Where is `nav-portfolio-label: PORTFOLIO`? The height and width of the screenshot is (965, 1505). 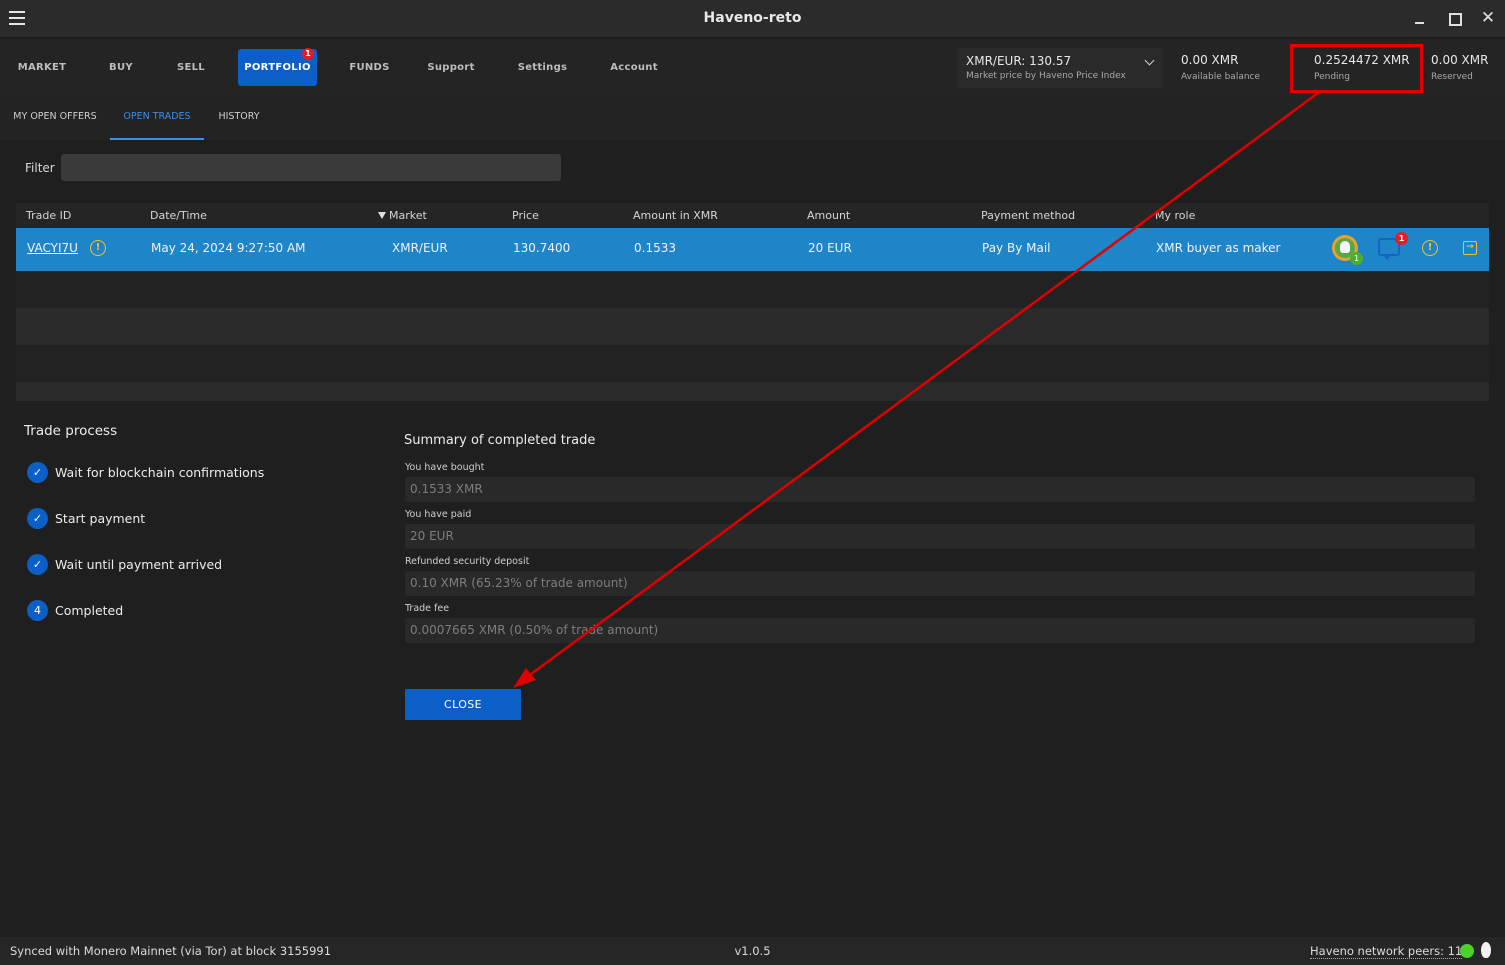 nav-portfolio-label: PORTFOLIO is located at coordinates (277, 67).